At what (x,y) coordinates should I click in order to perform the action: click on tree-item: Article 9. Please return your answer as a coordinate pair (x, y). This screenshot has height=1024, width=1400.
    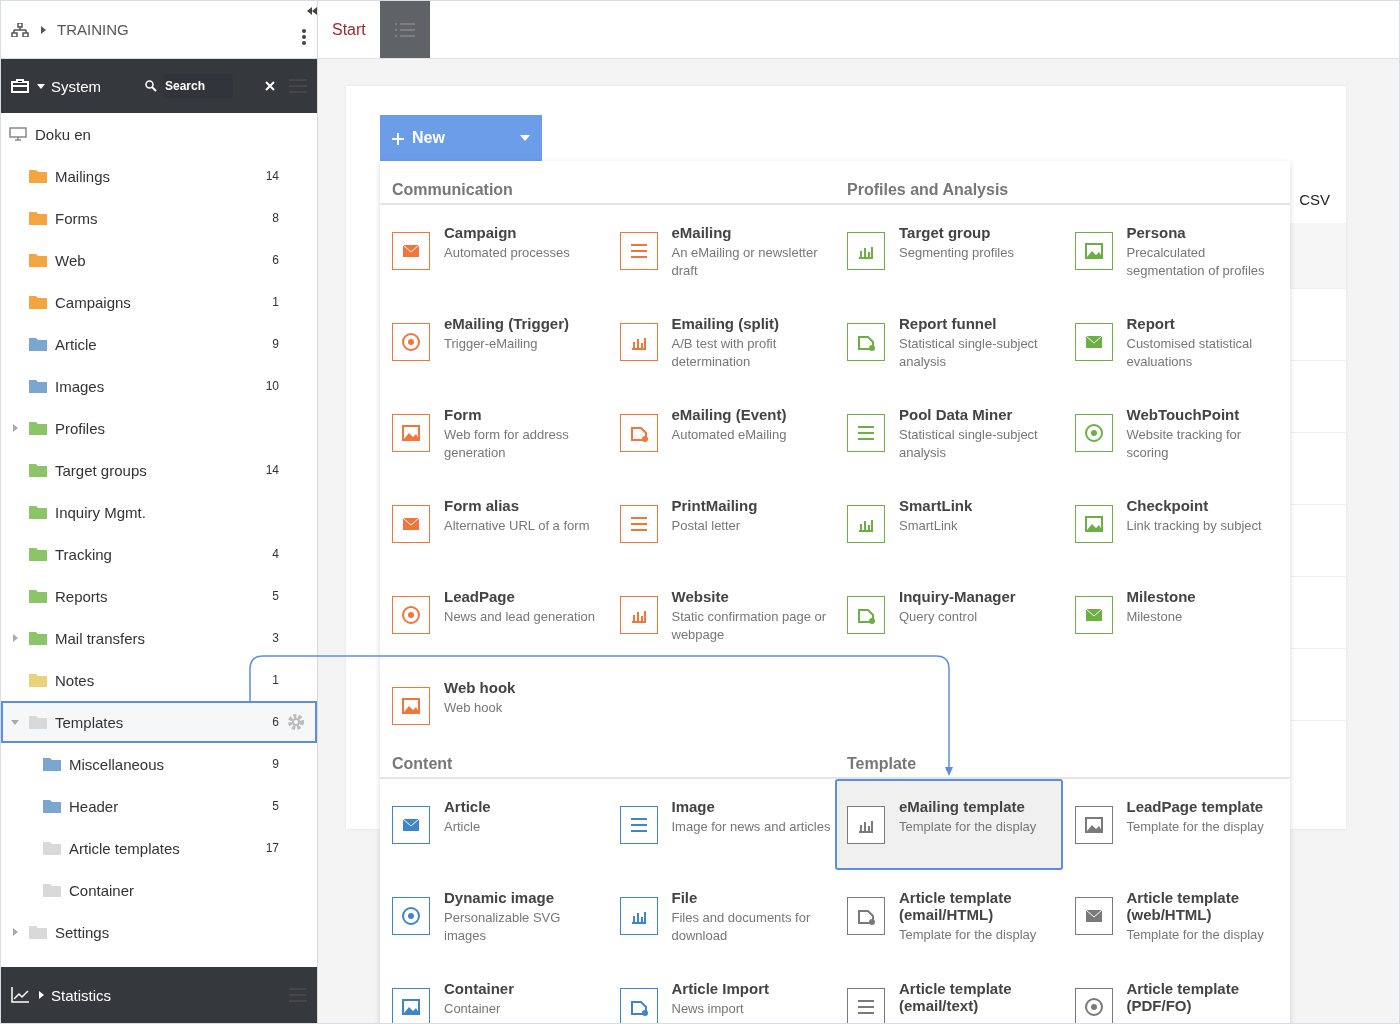
    Looking at the image, I should click on (159, 344).